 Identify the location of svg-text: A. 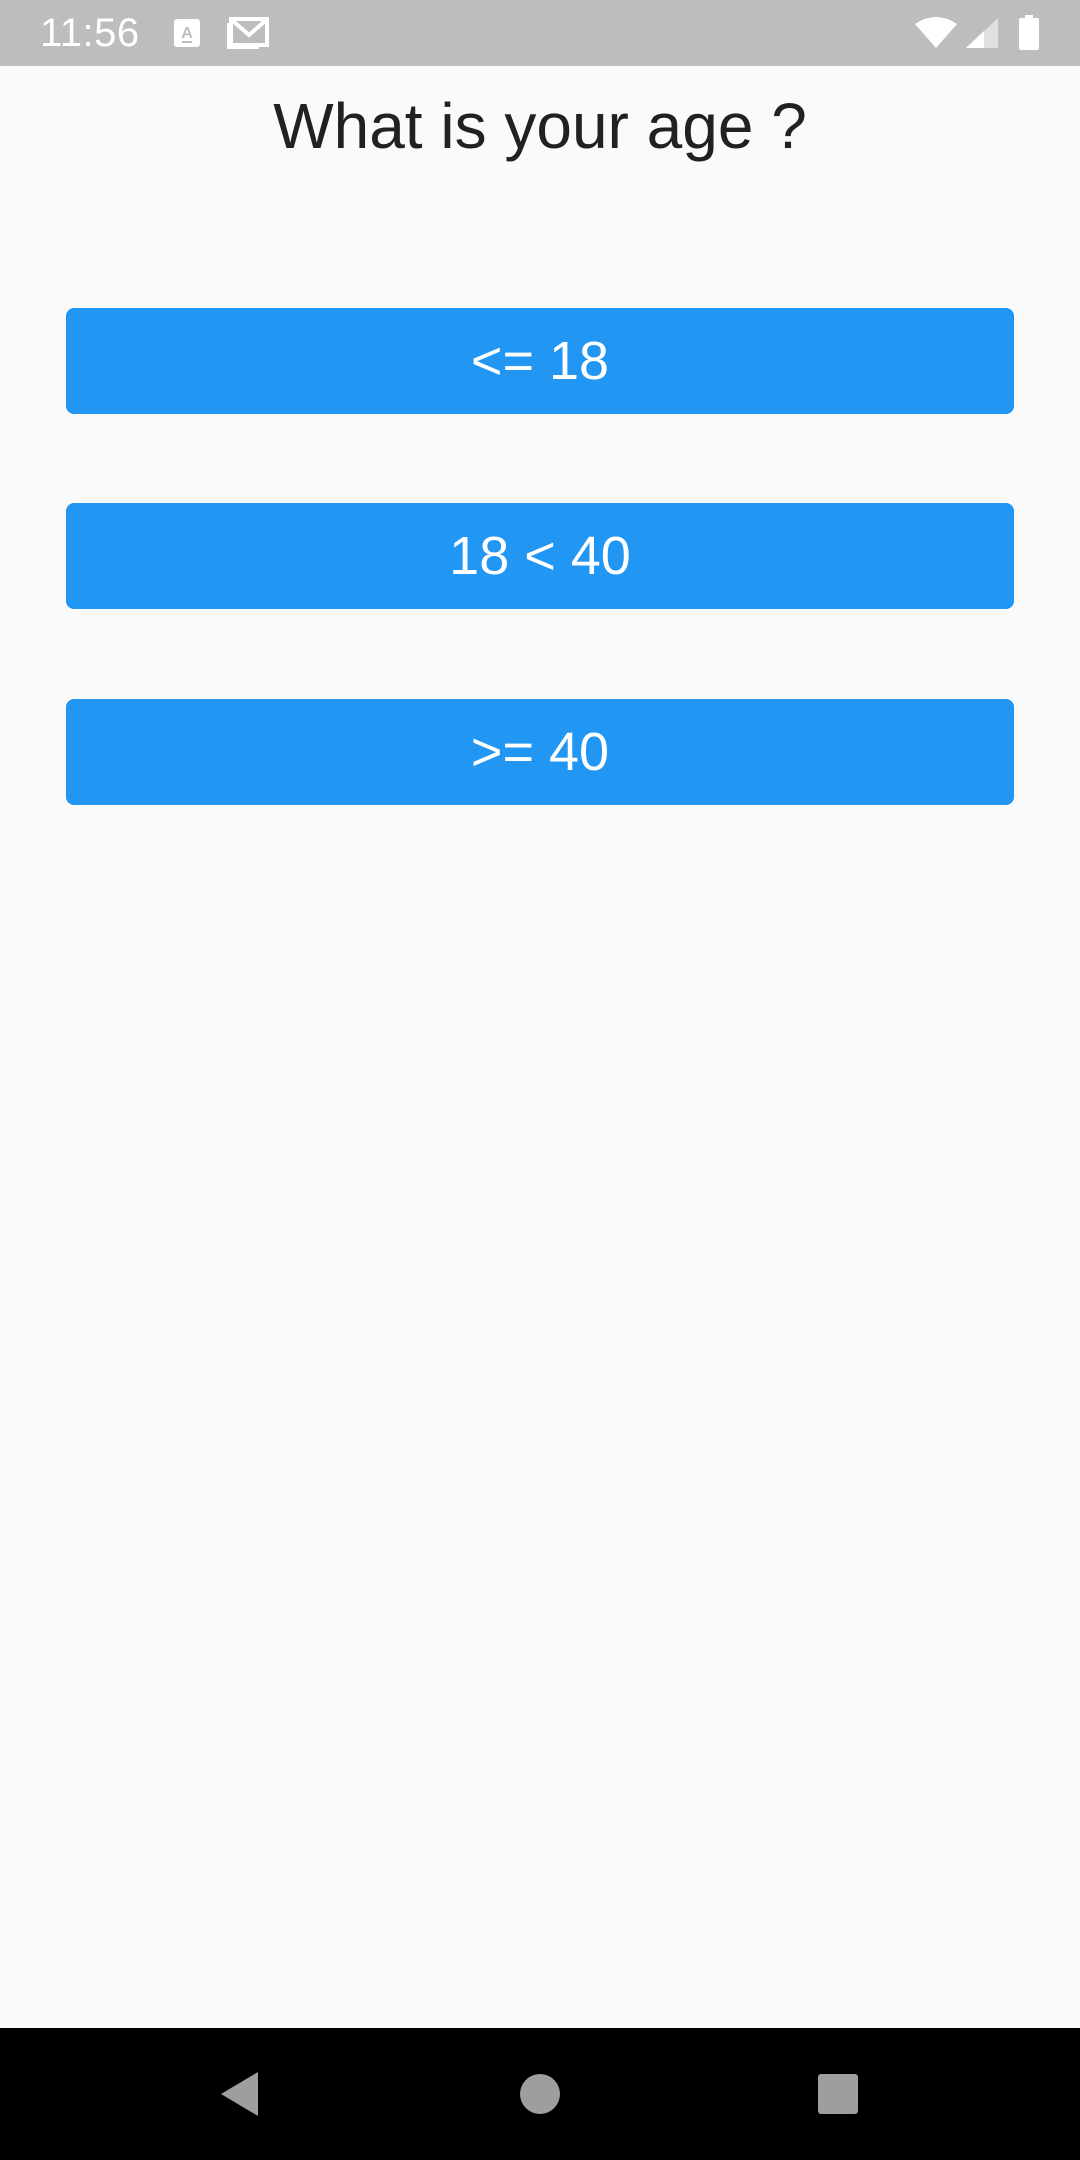
(187, 33).